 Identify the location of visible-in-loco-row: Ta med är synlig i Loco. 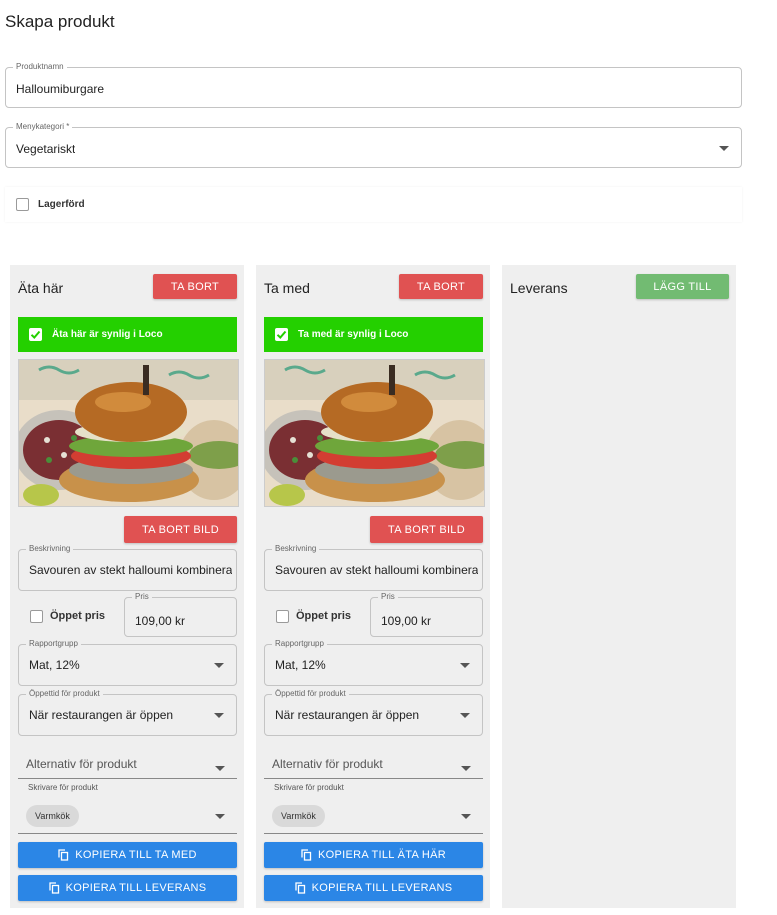
(373, 334).